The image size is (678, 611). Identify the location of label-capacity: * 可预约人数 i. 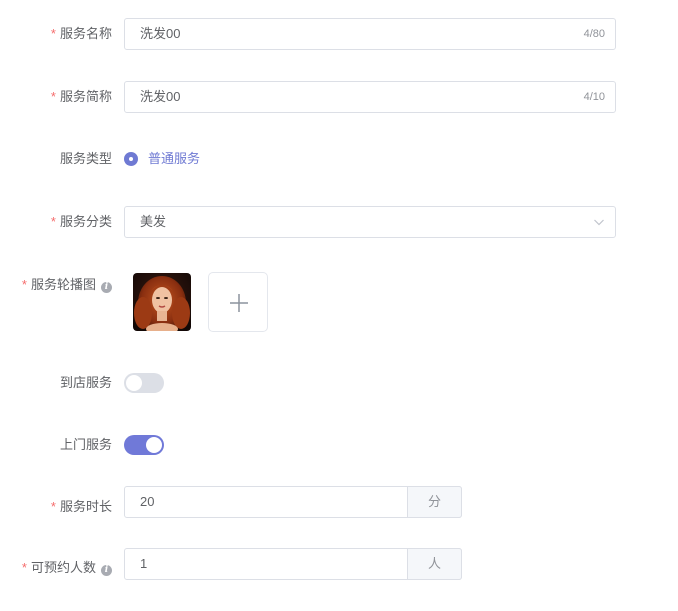
(67, 568).